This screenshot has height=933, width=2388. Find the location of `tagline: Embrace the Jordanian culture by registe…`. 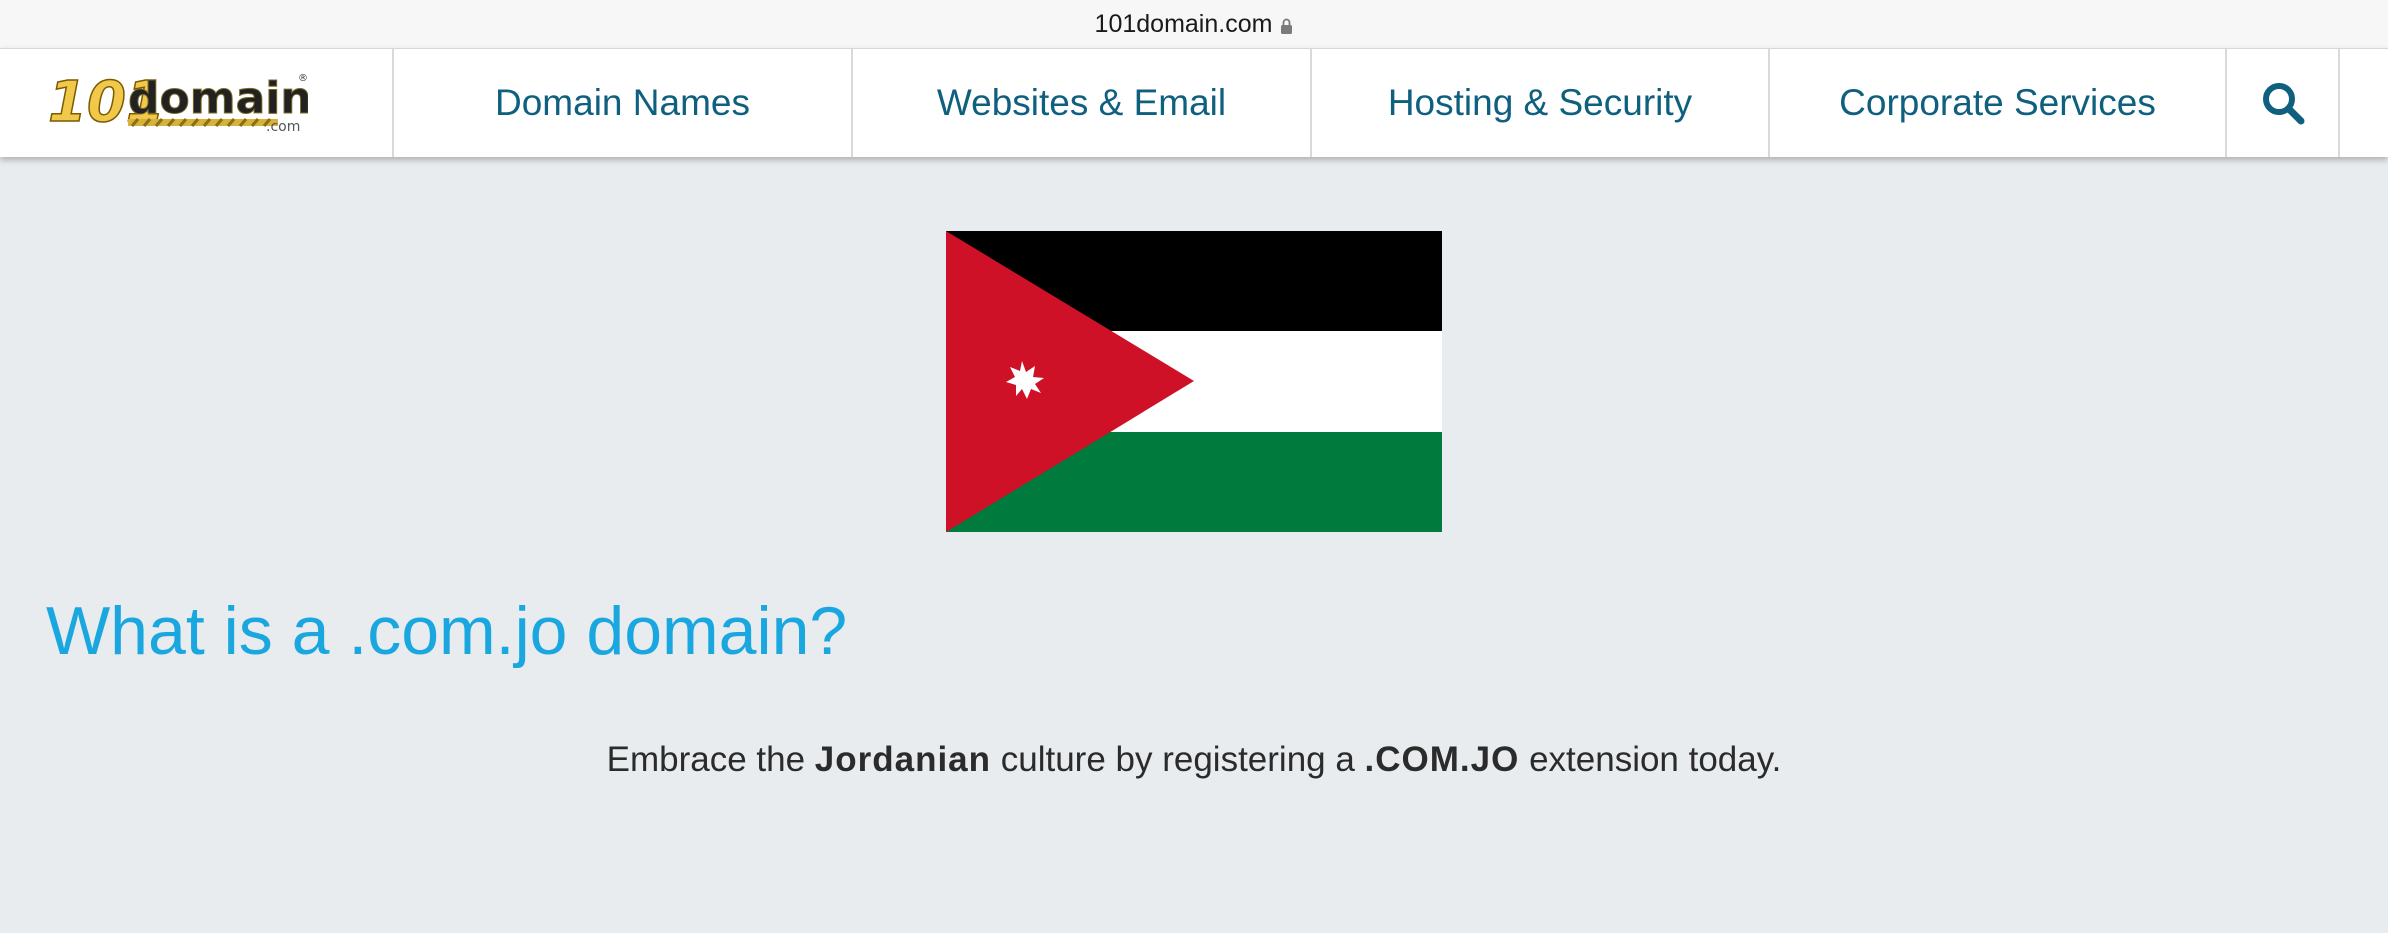

tagline: Embrace the Jordanian culture by registe… is located at coordinates (1194, 760).